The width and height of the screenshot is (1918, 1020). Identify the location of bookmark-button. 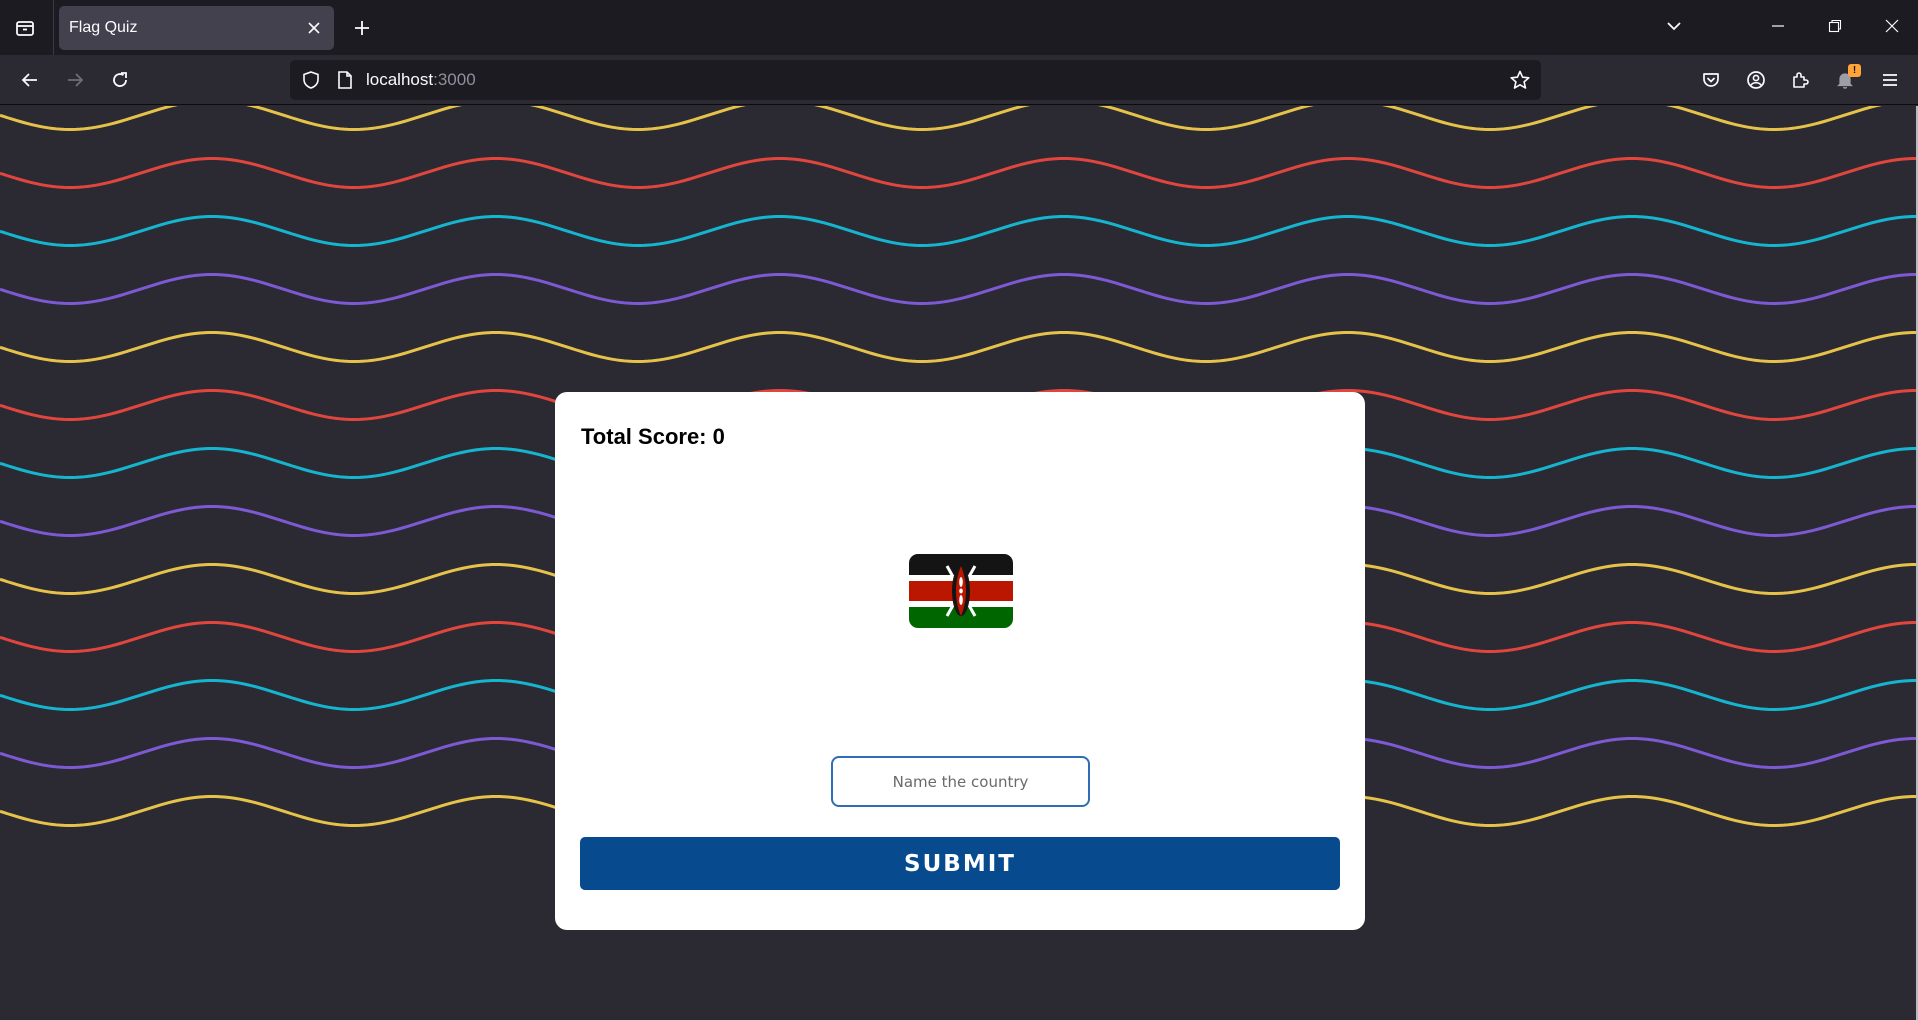
(1520, 80).